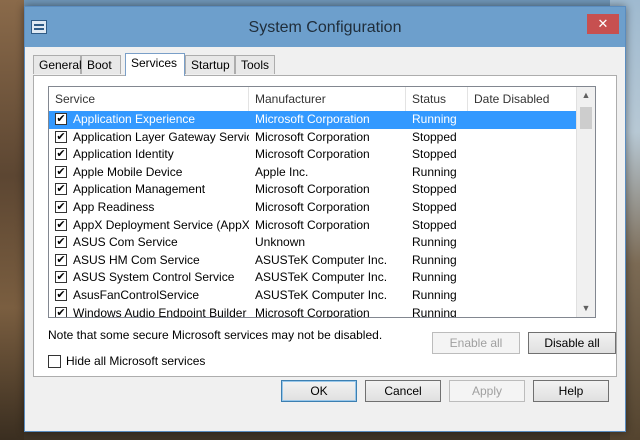 This screenshot has width=640, height=440. What do you see at coordinates (282, 171) in the screenshot?
I see `service-manufacturer: Apple Inc.` at bounding box center [282, 171].